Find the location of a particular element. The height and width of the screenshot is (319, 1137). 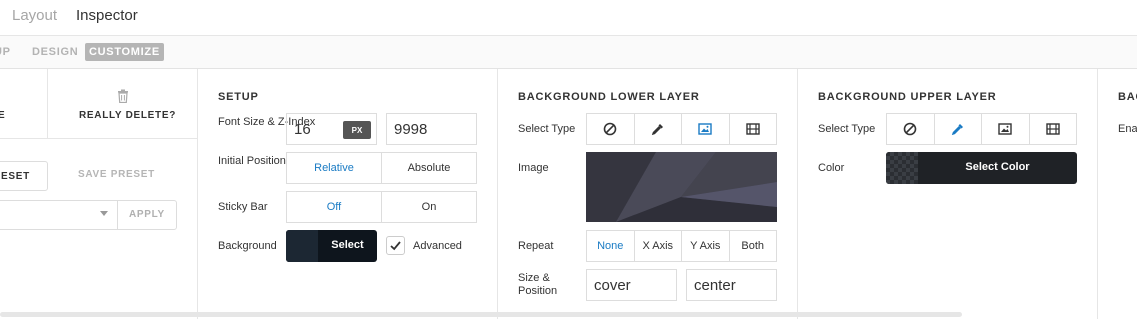

next-panel-title: BAC is located at coordinates (1127, 97).